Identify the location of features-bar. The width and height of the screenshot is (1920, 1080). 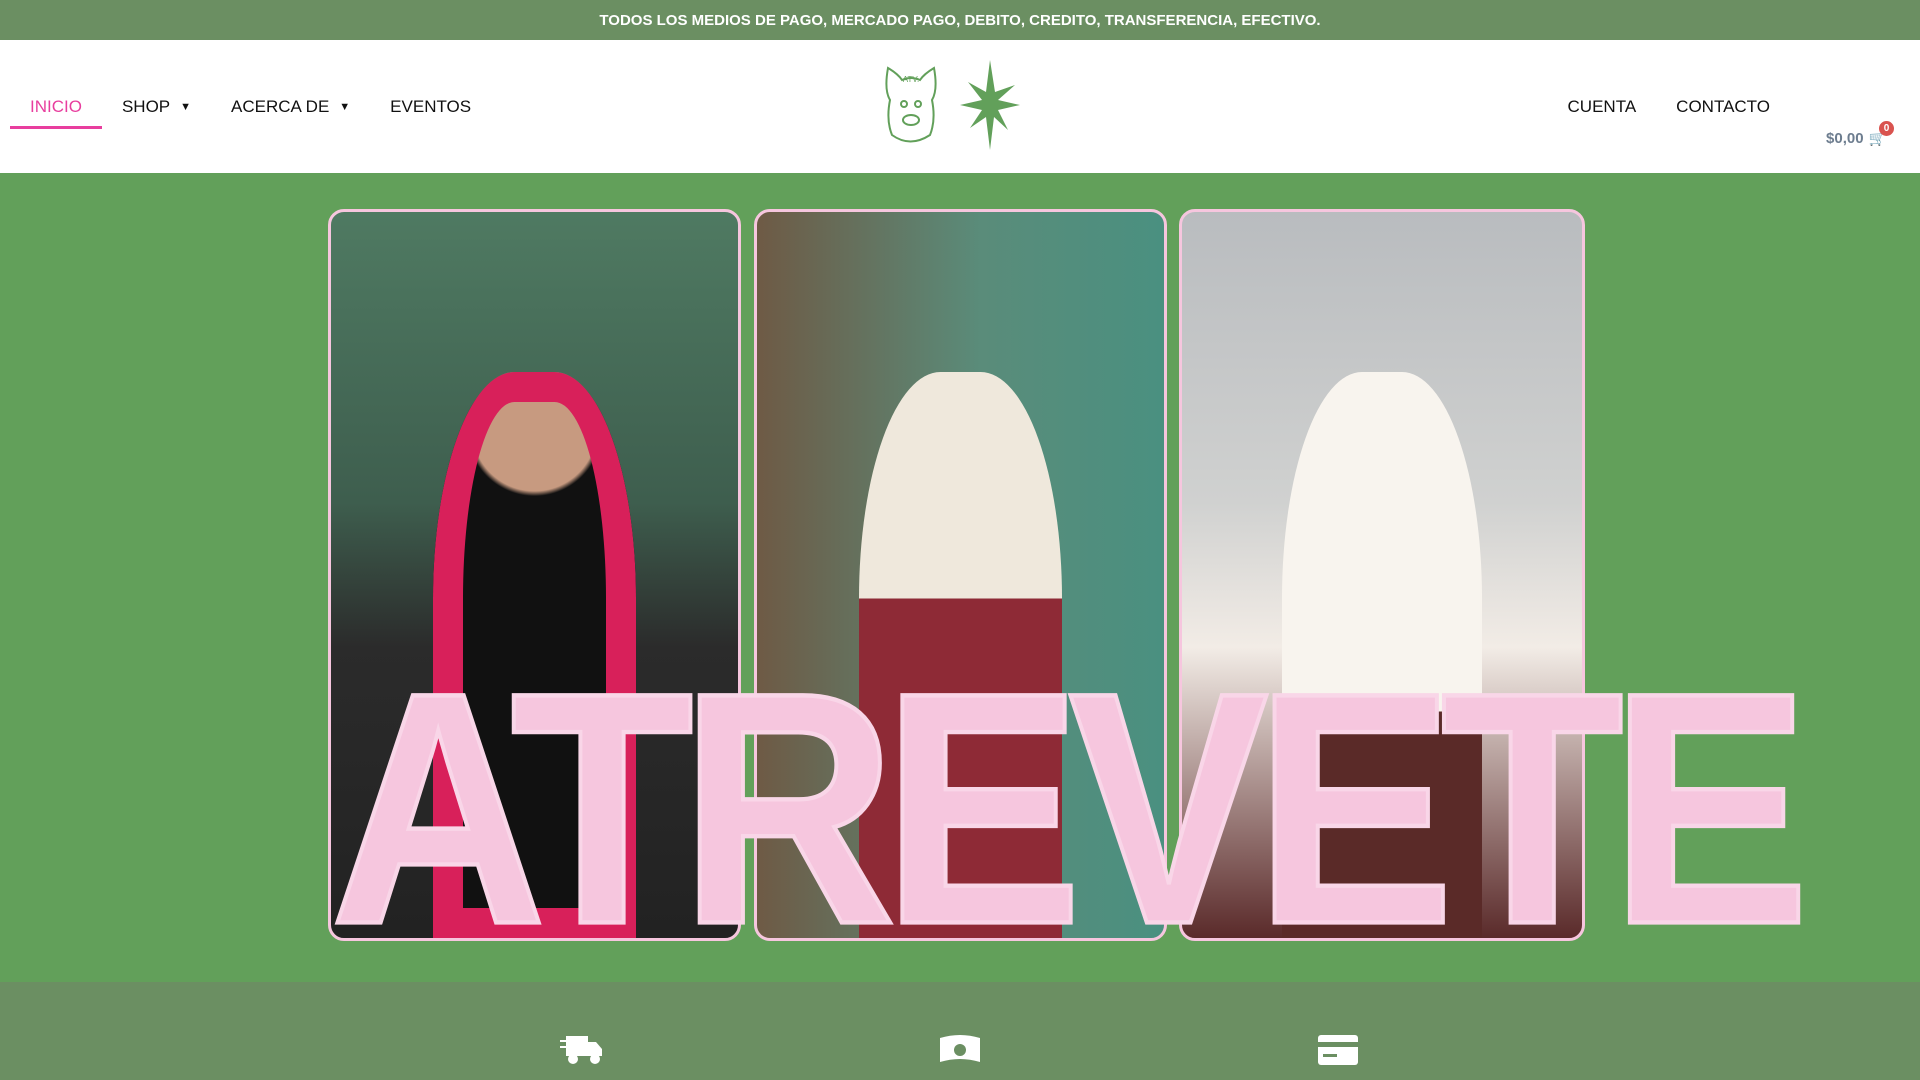
(960, 1031).